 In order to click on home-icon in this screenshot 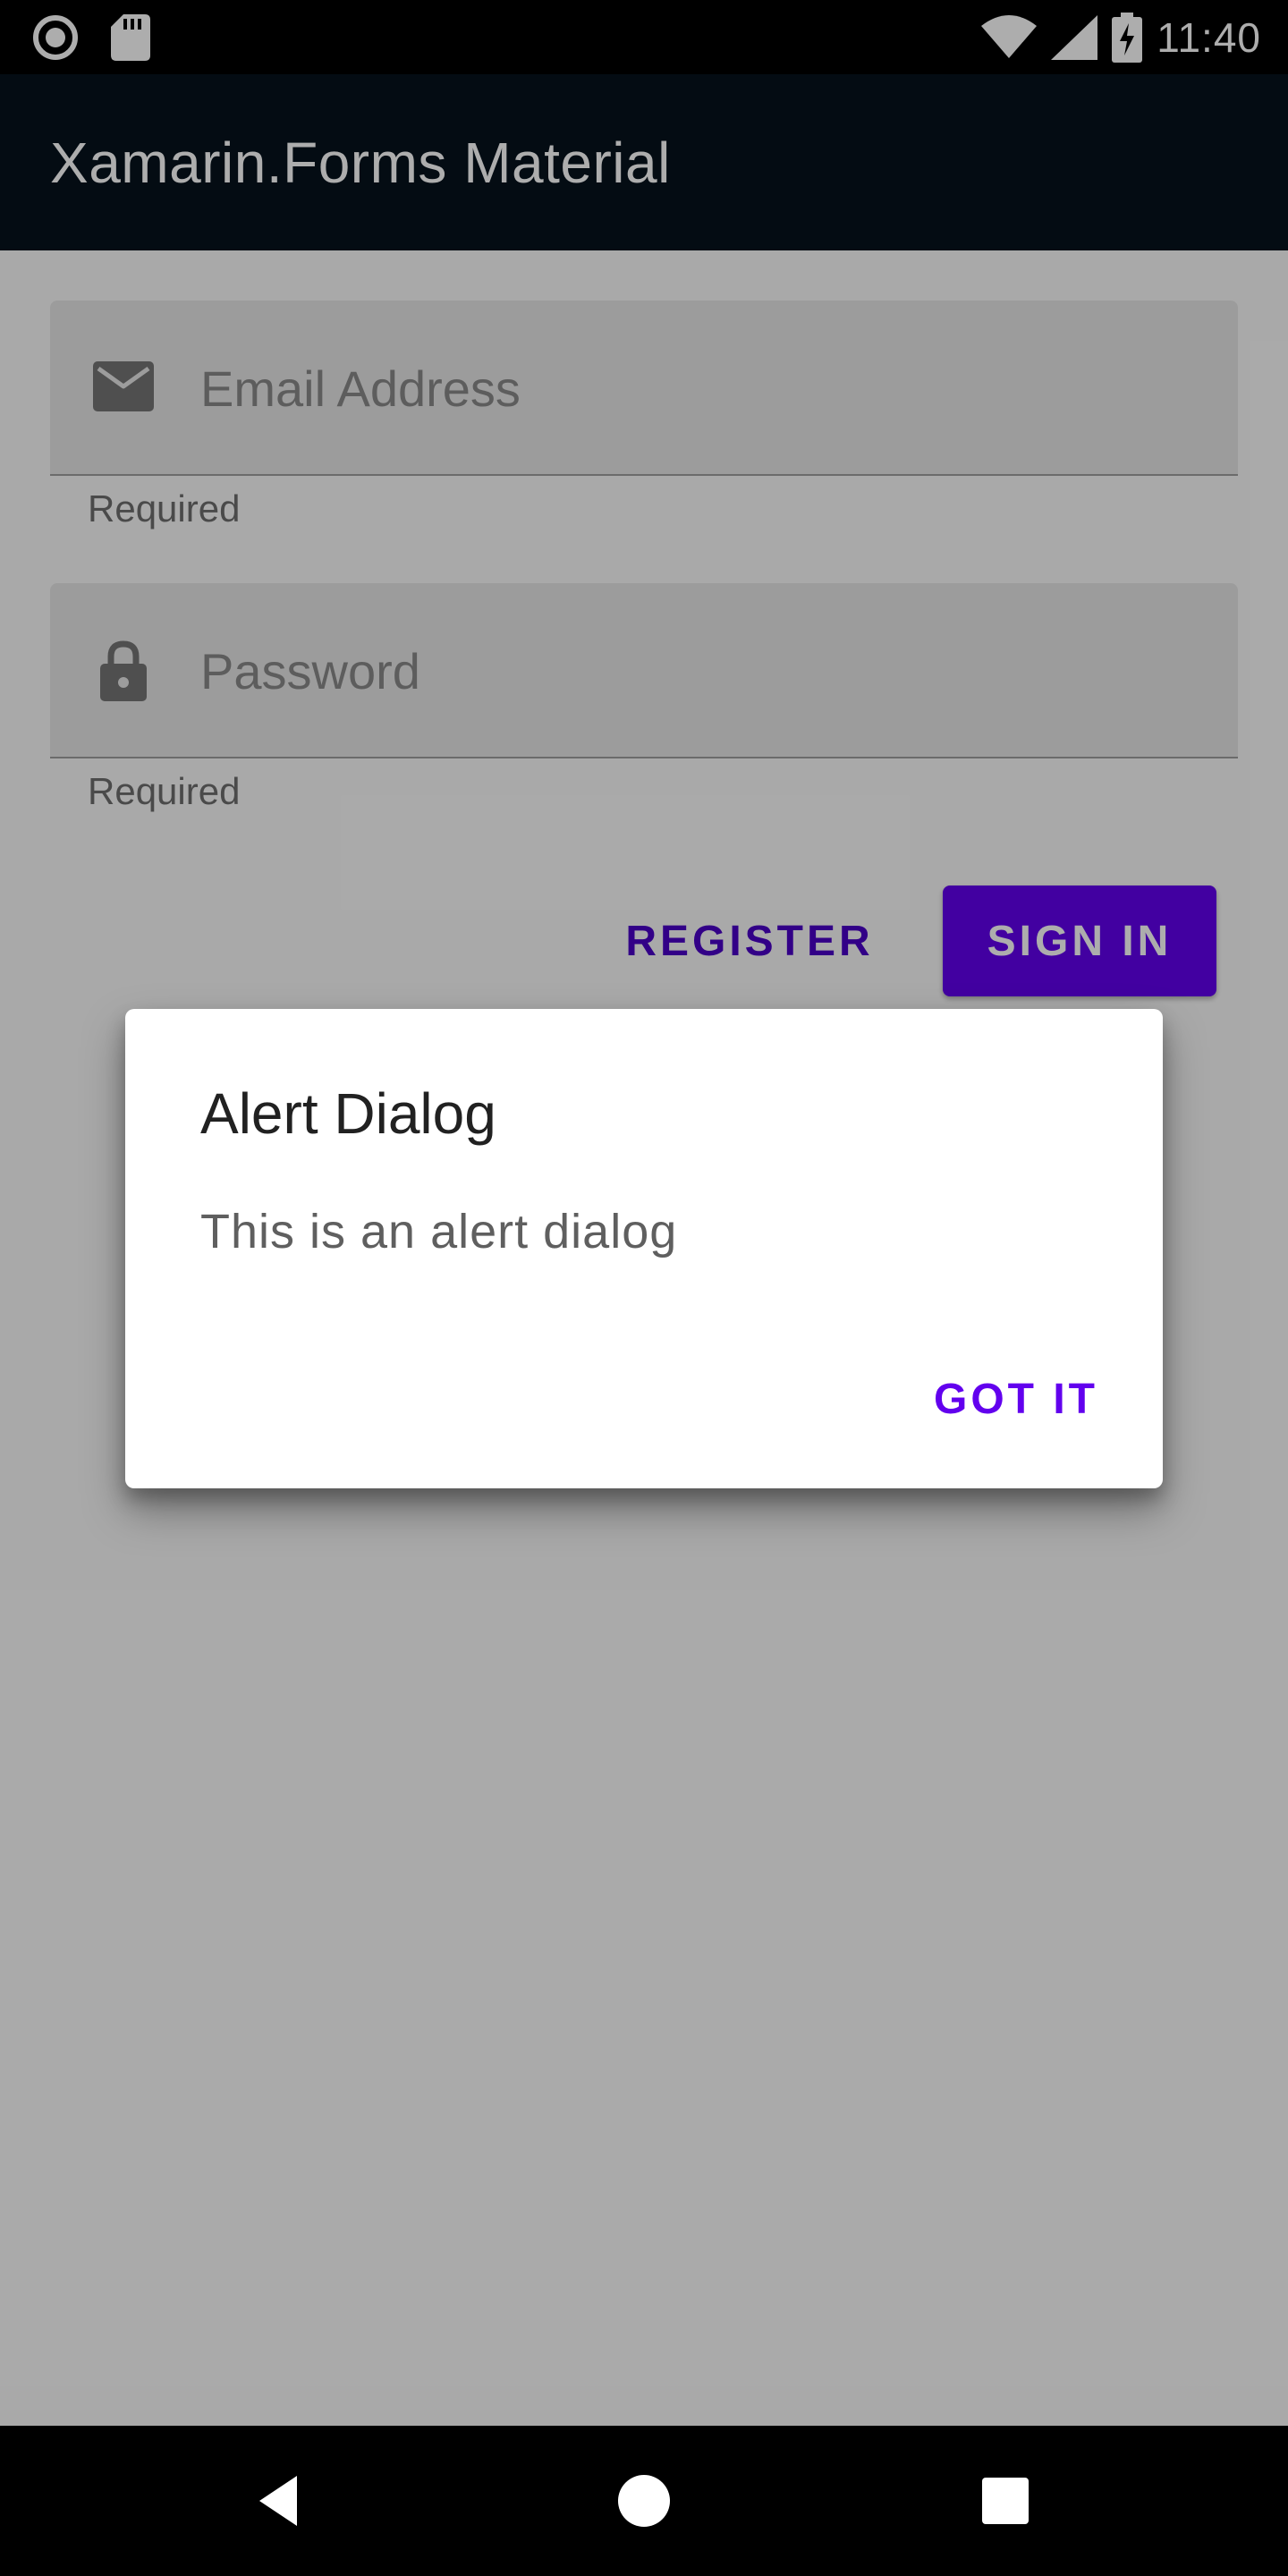, I will do `click(644, 2501)`.